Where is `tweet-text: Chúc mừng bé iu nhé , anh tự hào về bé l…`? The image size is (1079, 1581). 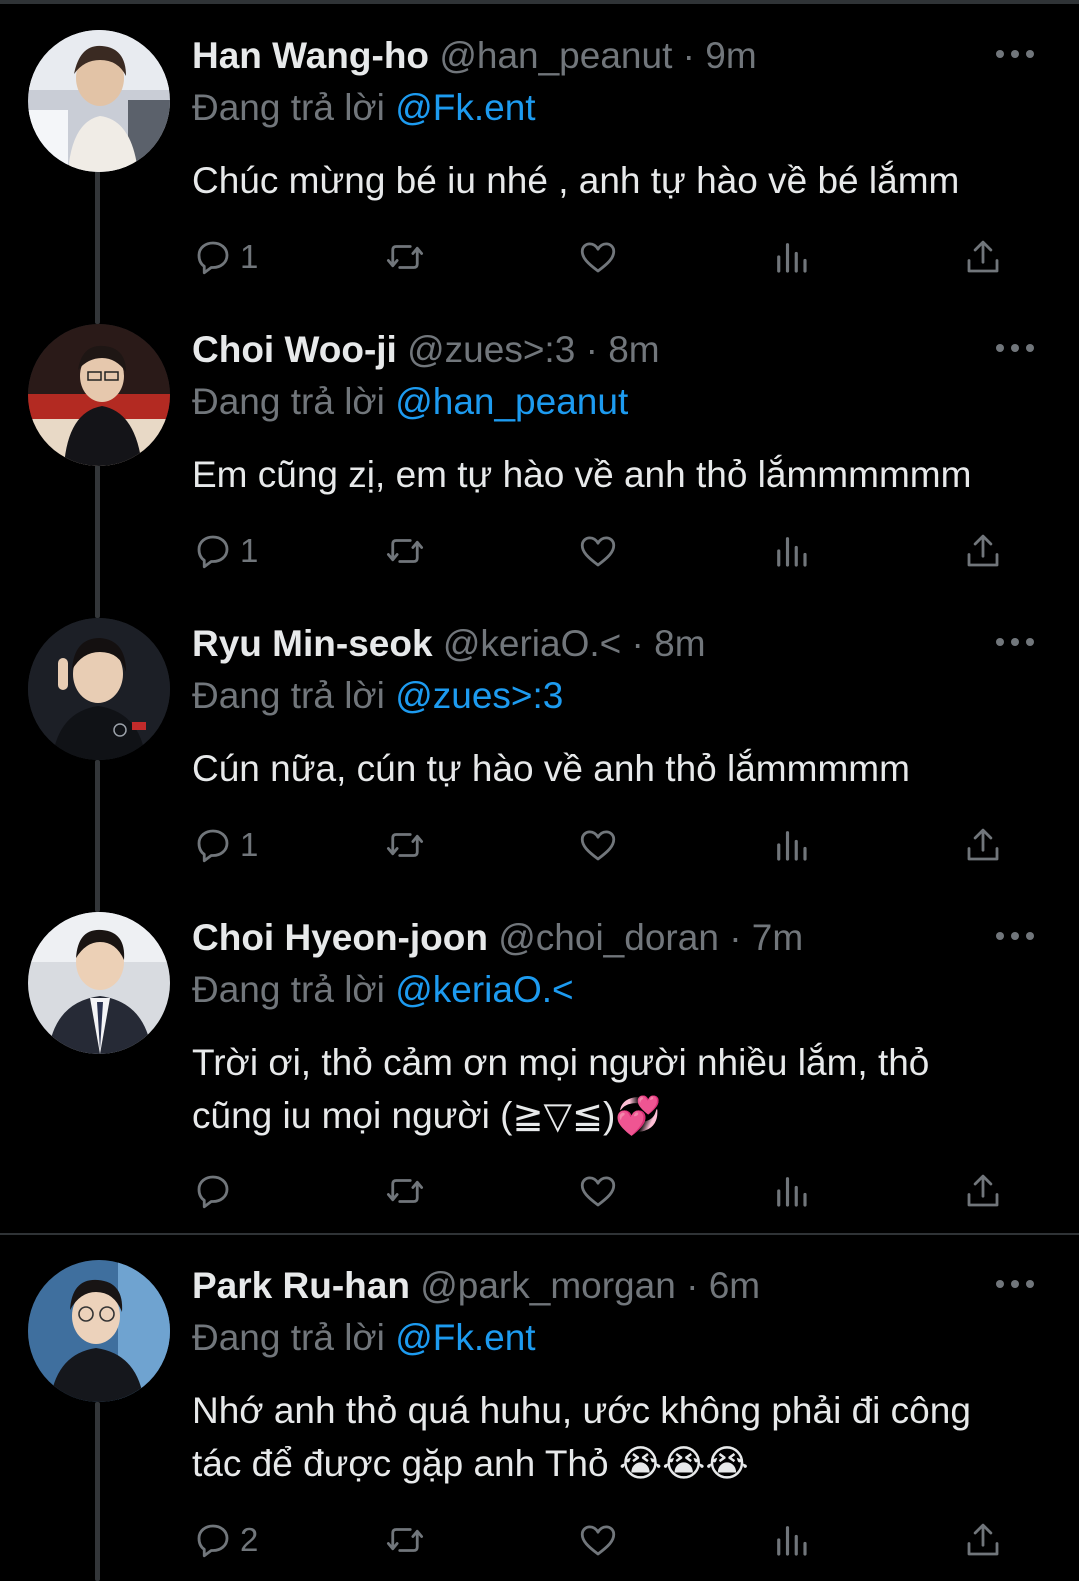 tweet-text: Chúc mừng bé iu nhé , anh tự hào về bé l… is located at coordinates (576, 180).